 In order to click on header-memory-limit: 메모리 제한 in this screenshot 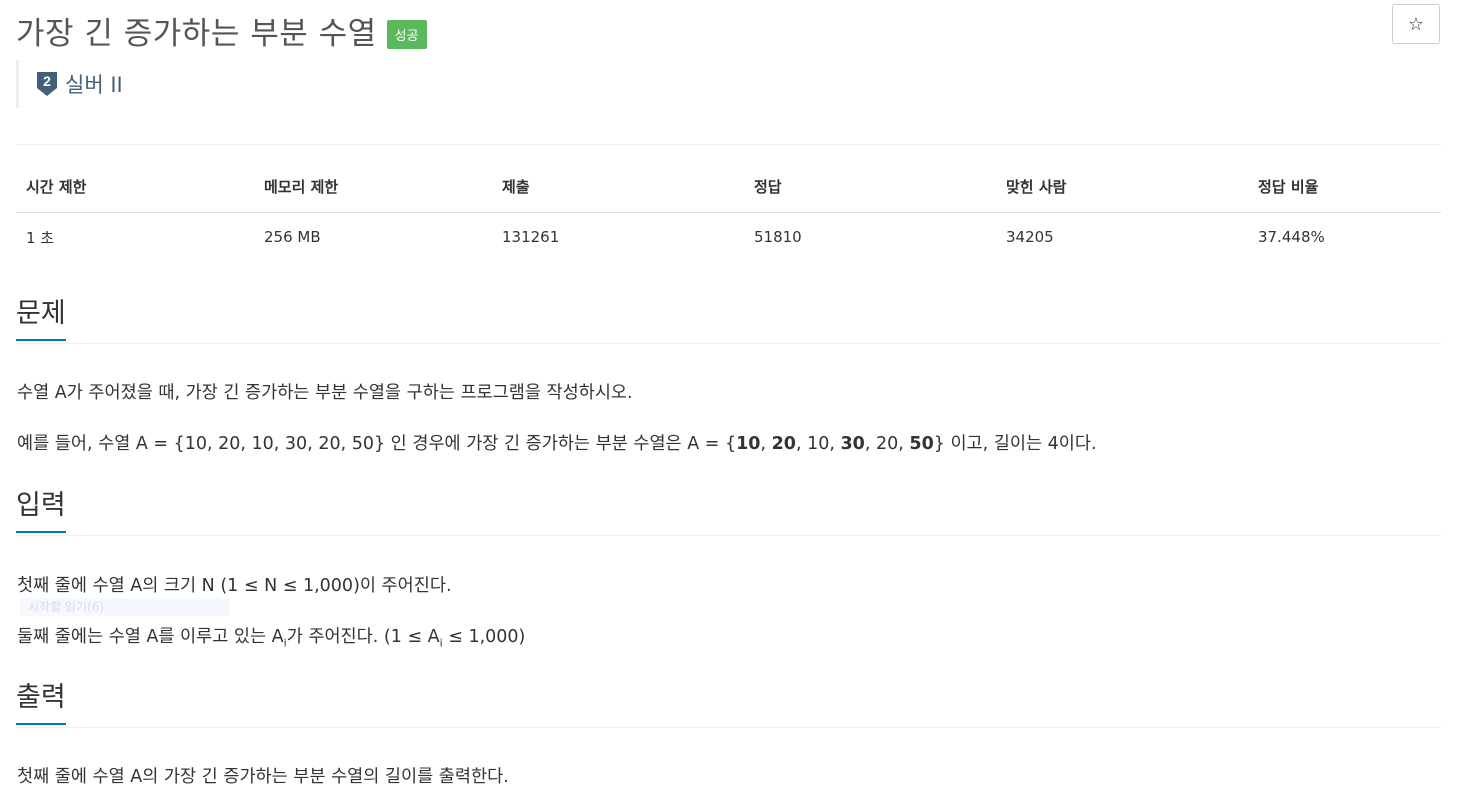, I will do `click(373, 190)`.